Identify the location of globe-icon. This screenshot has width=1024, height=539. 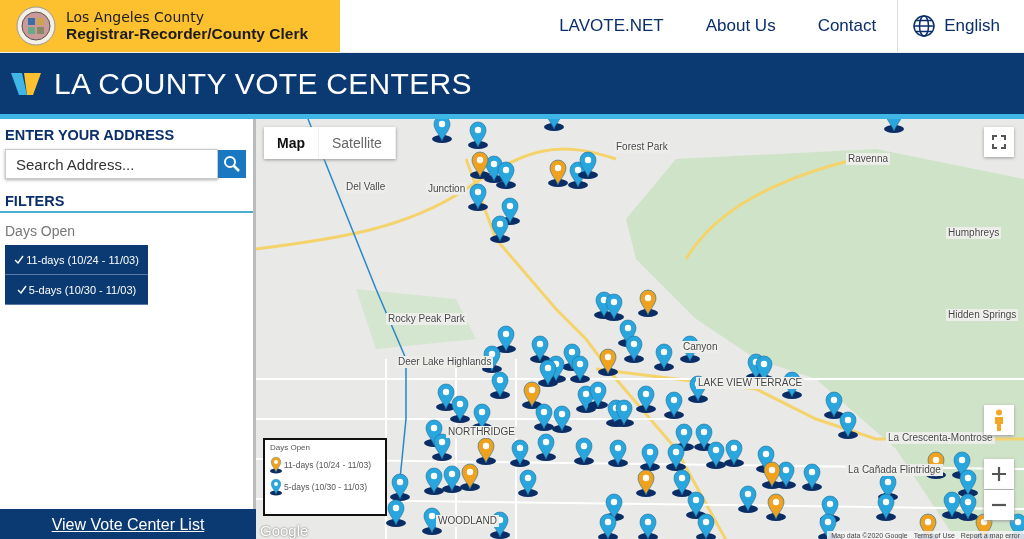
(924, 26).